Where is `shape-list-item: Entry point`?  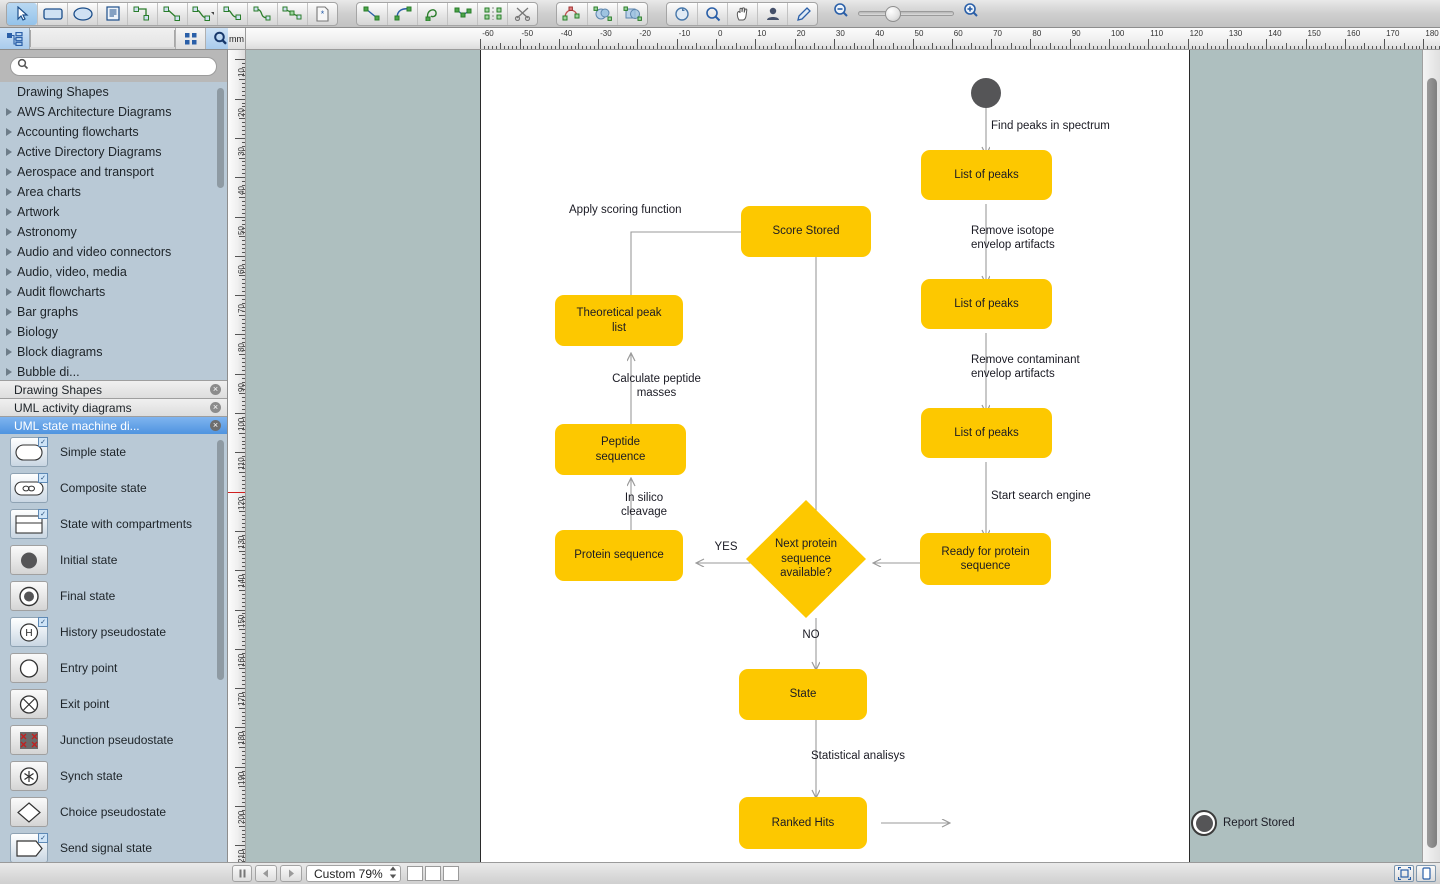
shape-list-item: Entry point is located at coordinates (113, 668).